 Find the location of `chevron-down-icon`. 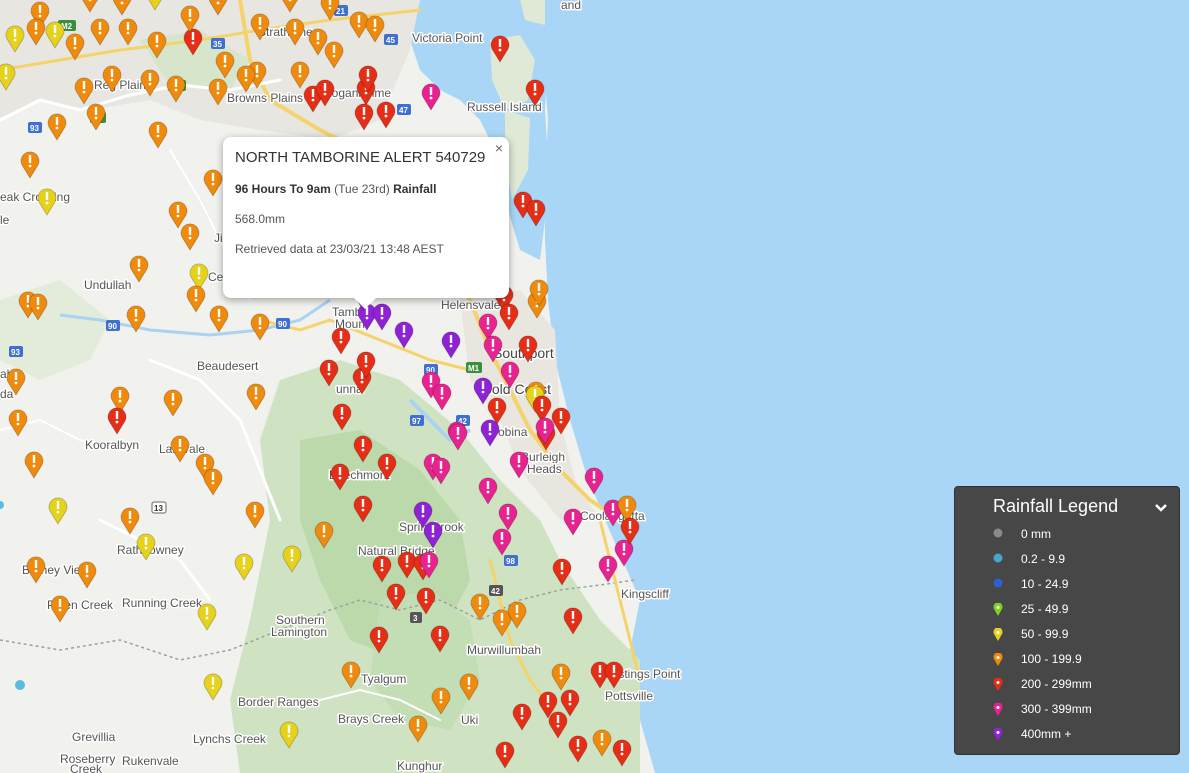

chevron-down-icon is located at coordinates (1161, 507).